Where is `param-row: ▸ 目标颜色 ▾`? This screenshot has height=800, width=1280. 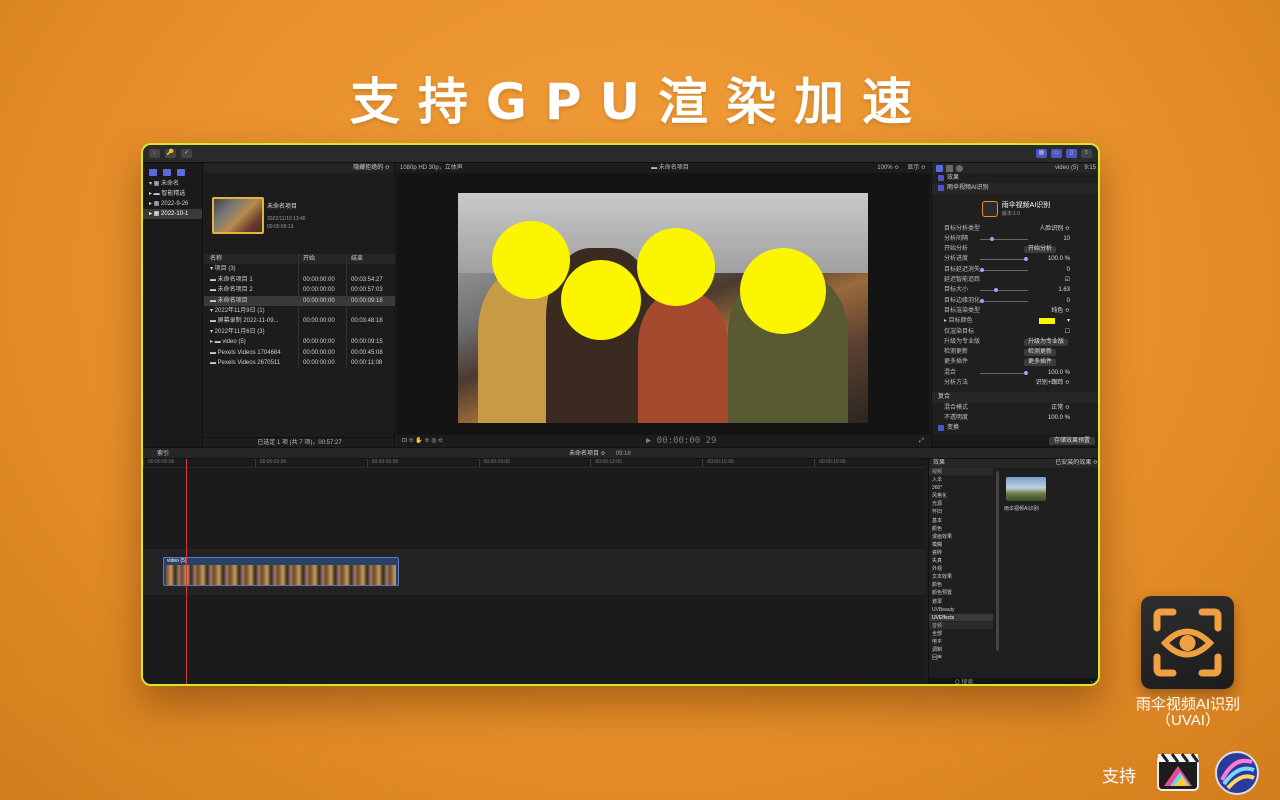 param-row: ▸ 目标颜色 ▾ is located at coordinates (1015, 321).